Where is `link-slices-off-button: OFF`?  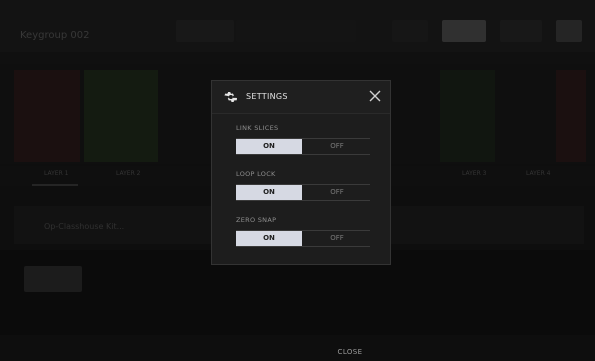 link-slices-off-button: OFF is located at coordinates (337, 146).